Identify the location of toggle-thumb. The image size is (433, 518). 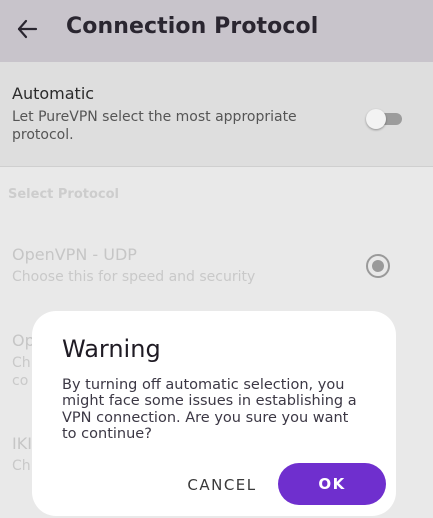
(376, 119).